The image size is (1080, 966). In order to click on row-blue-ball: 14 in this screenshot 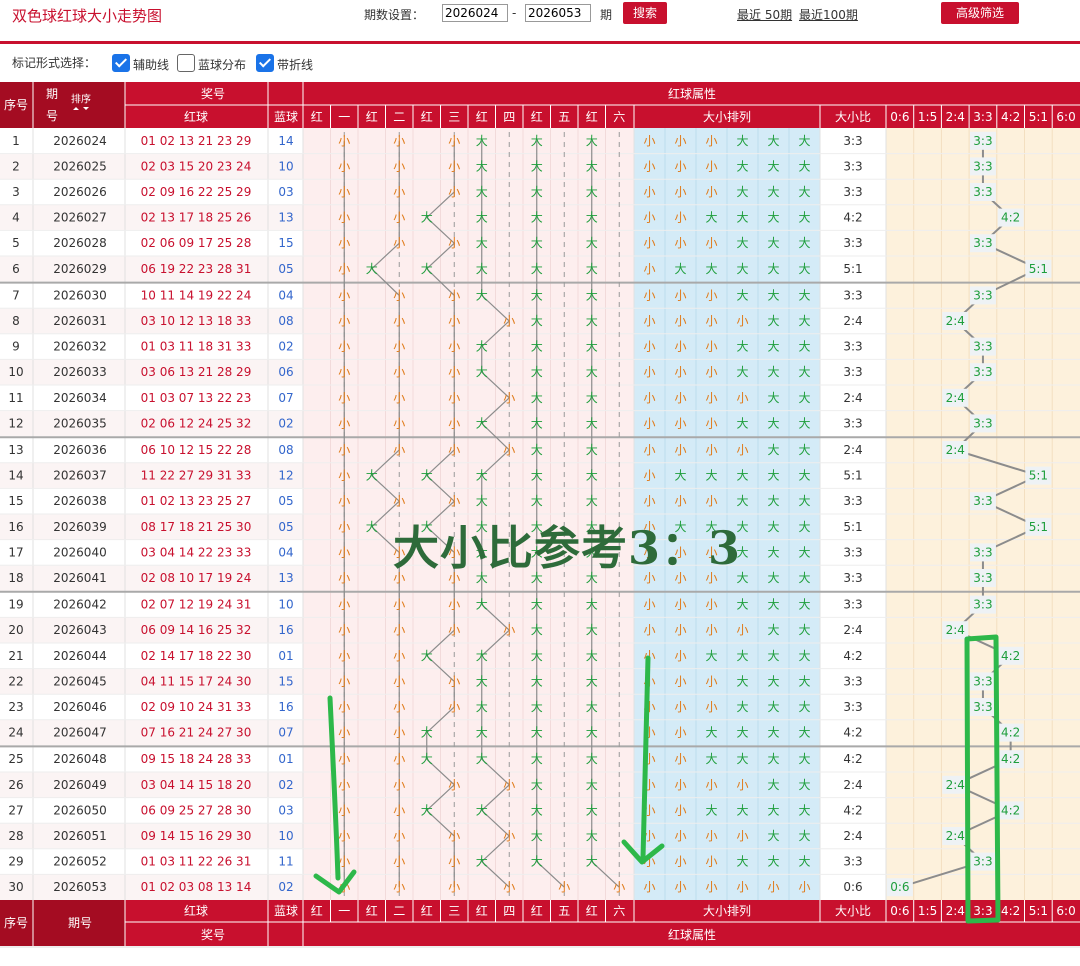, I will do `click(285, 141)`.